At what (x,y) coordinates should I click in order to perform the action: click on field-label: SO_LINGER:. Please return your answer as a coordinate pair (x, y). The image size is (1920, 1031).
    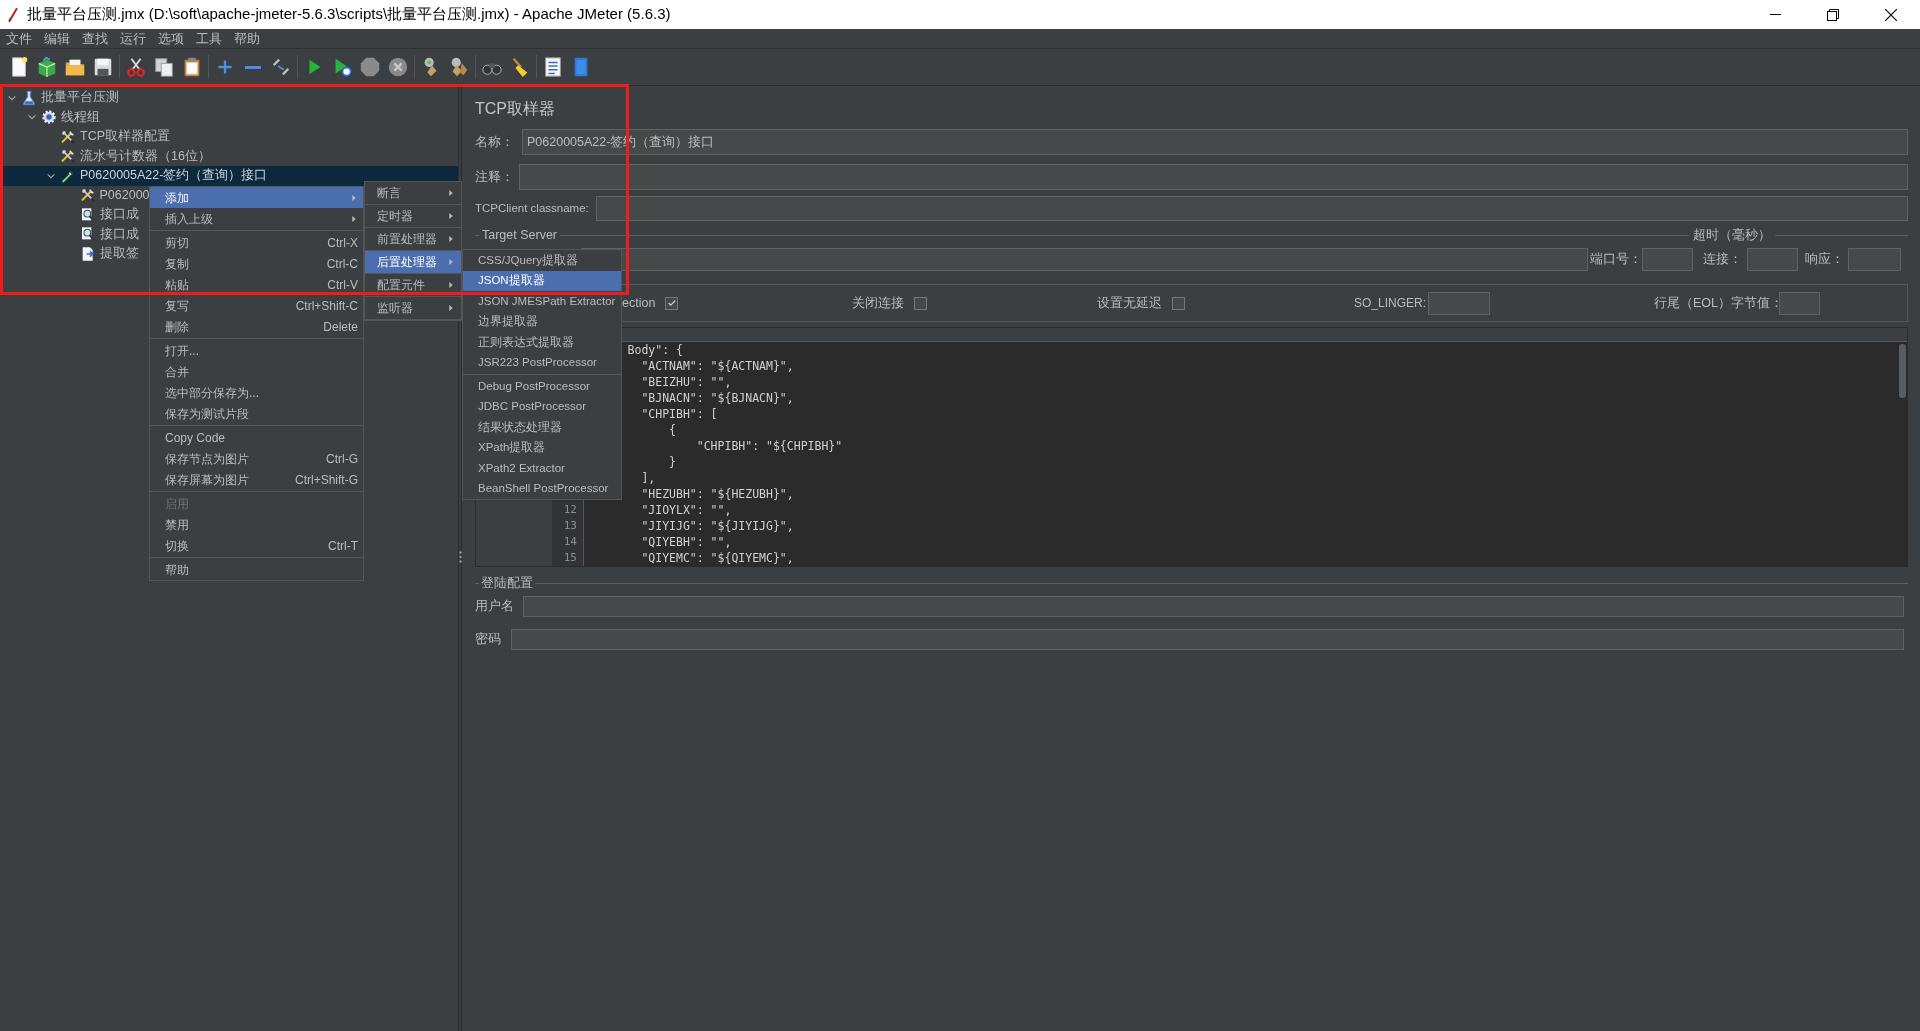
    Looking at the image, I should click on (1391, 303).